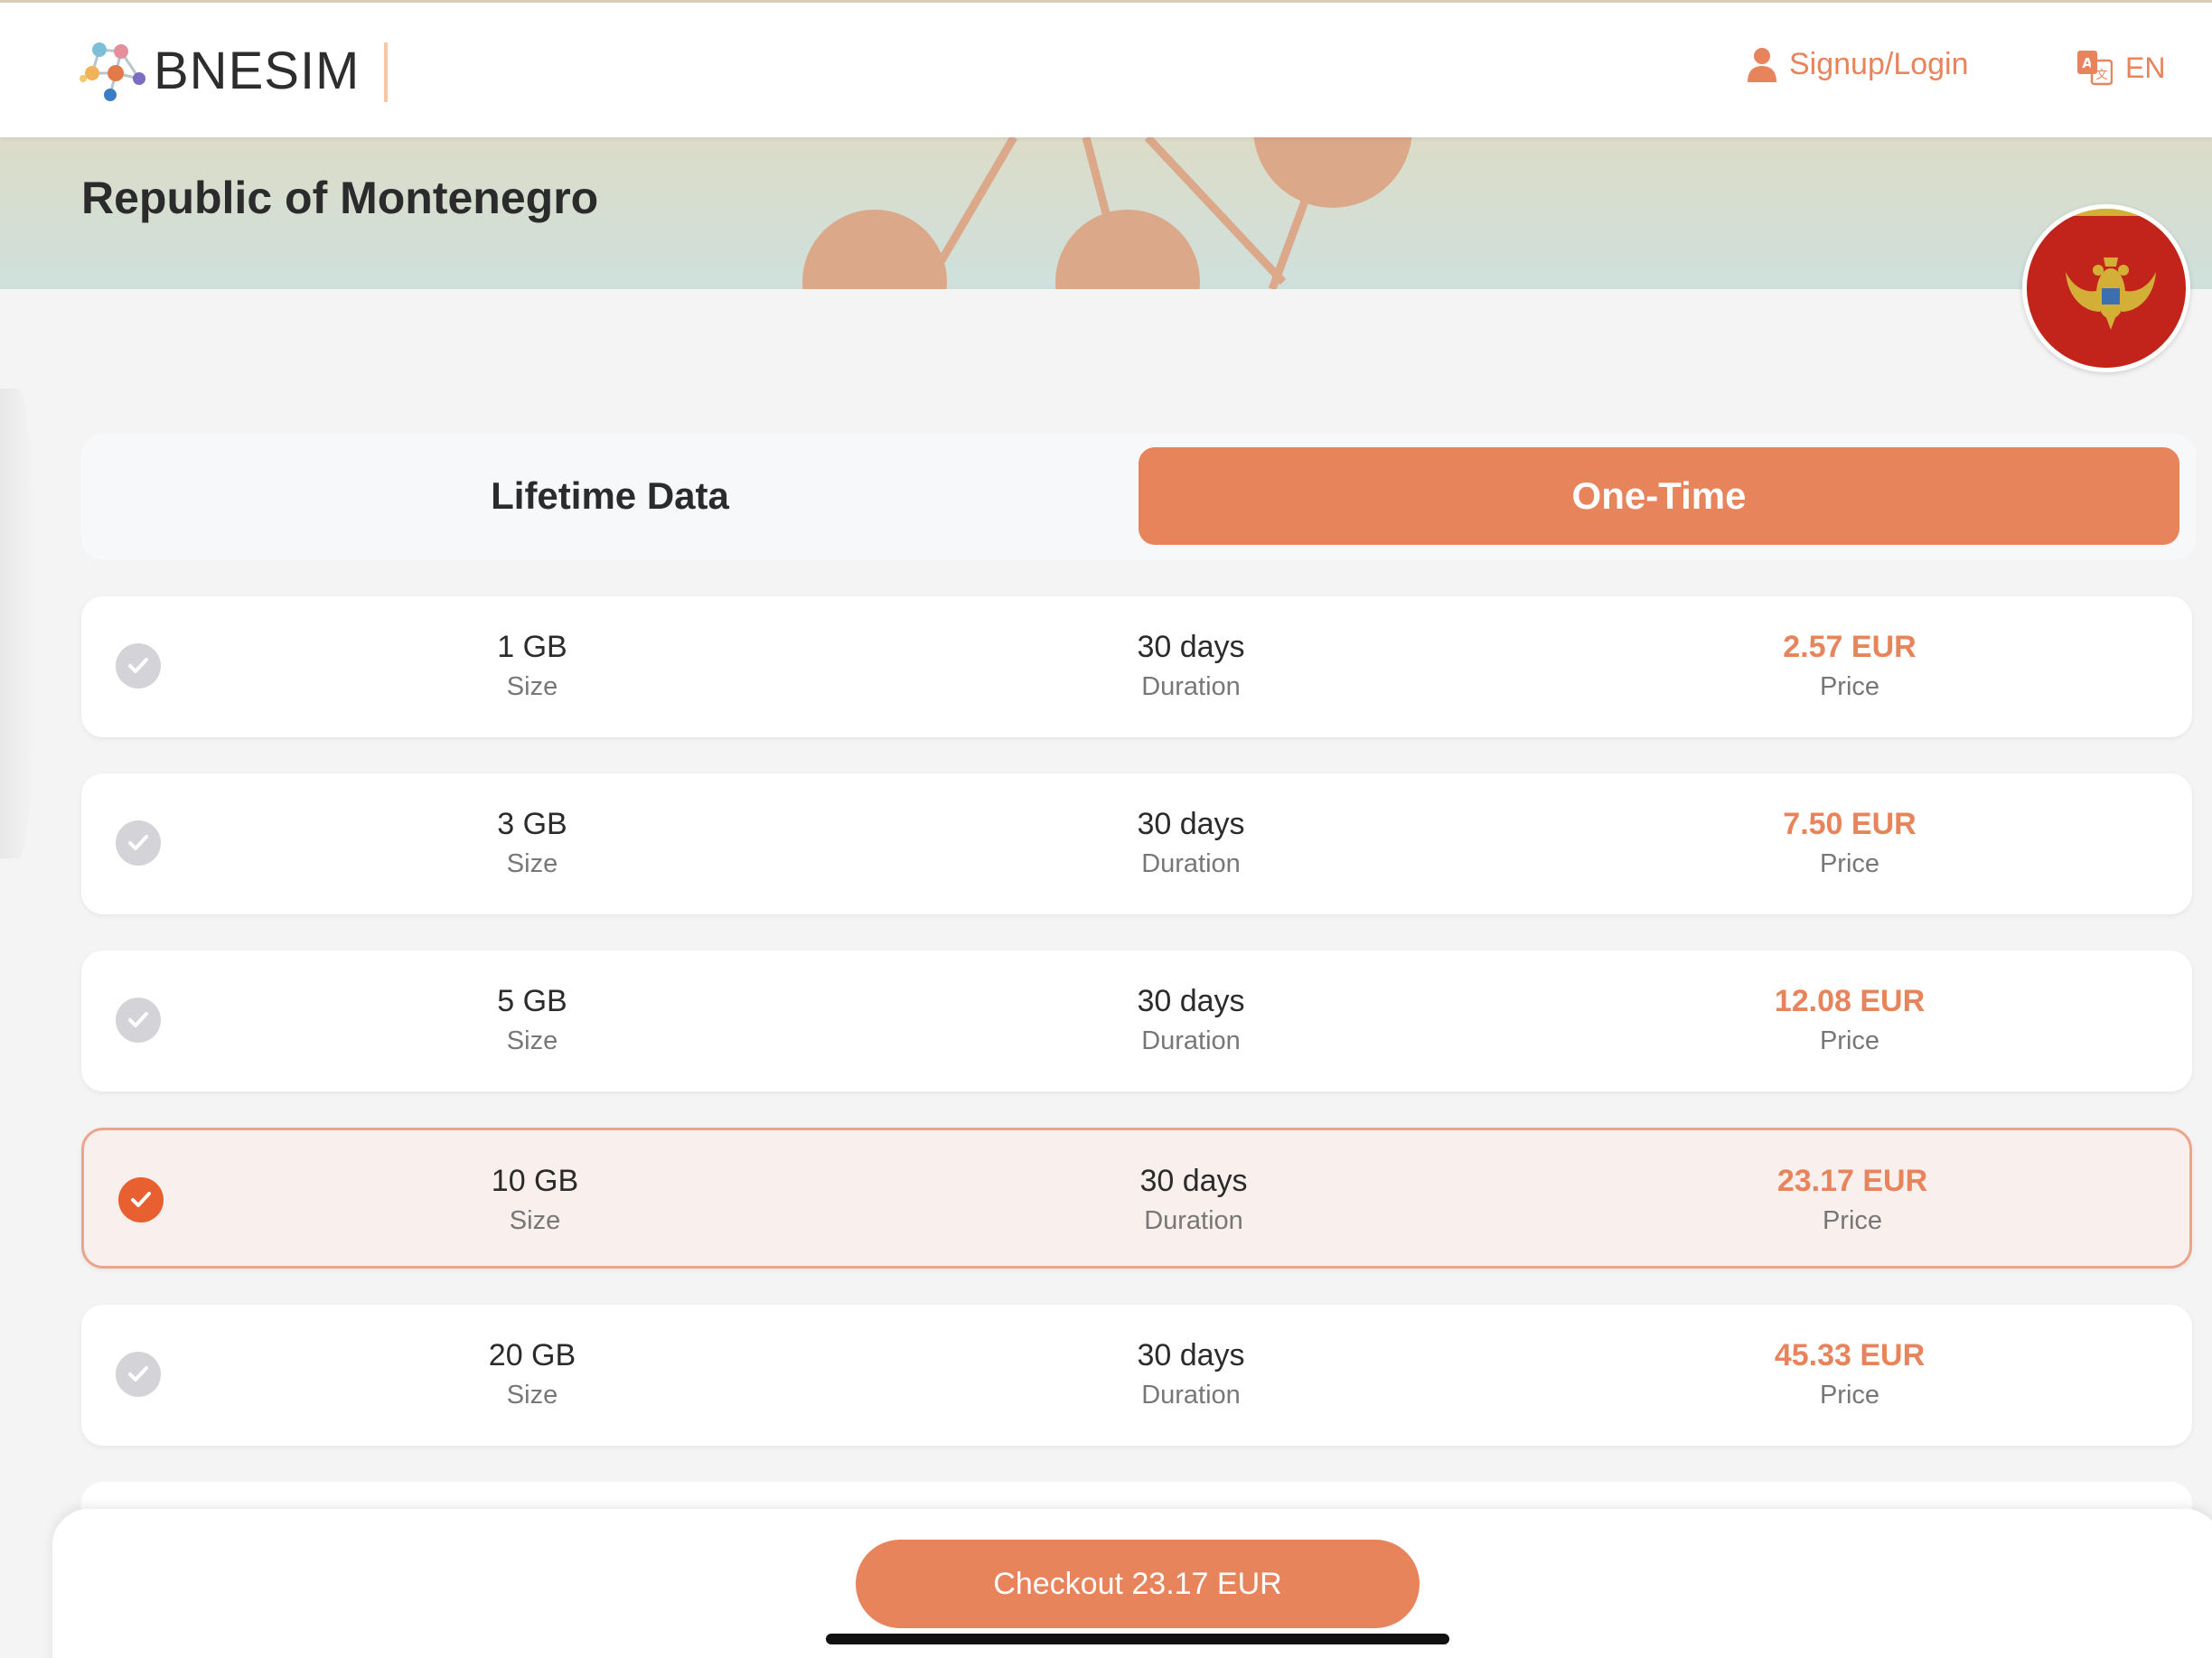 The height and width of the screenshot is (1658, 2212). I want to click on tab-lifetime-data: Lifetime Data, so click(610, 496).